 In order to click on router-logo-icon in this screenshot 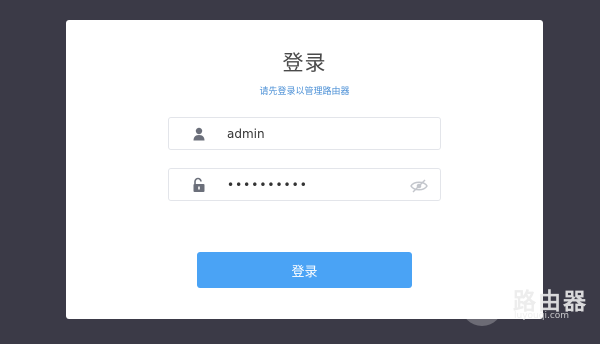, I will do `click(482, 305)`.